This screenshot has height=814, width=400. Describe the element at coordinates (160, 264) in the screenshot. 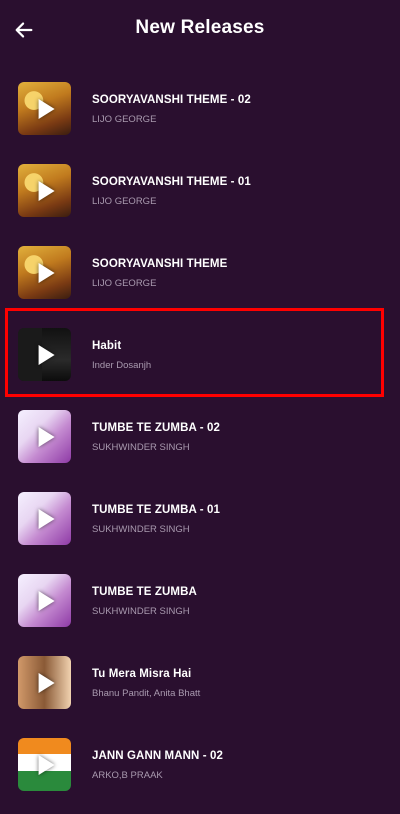

I see `song-title: SOORYAVANSHI THEME` at that location.